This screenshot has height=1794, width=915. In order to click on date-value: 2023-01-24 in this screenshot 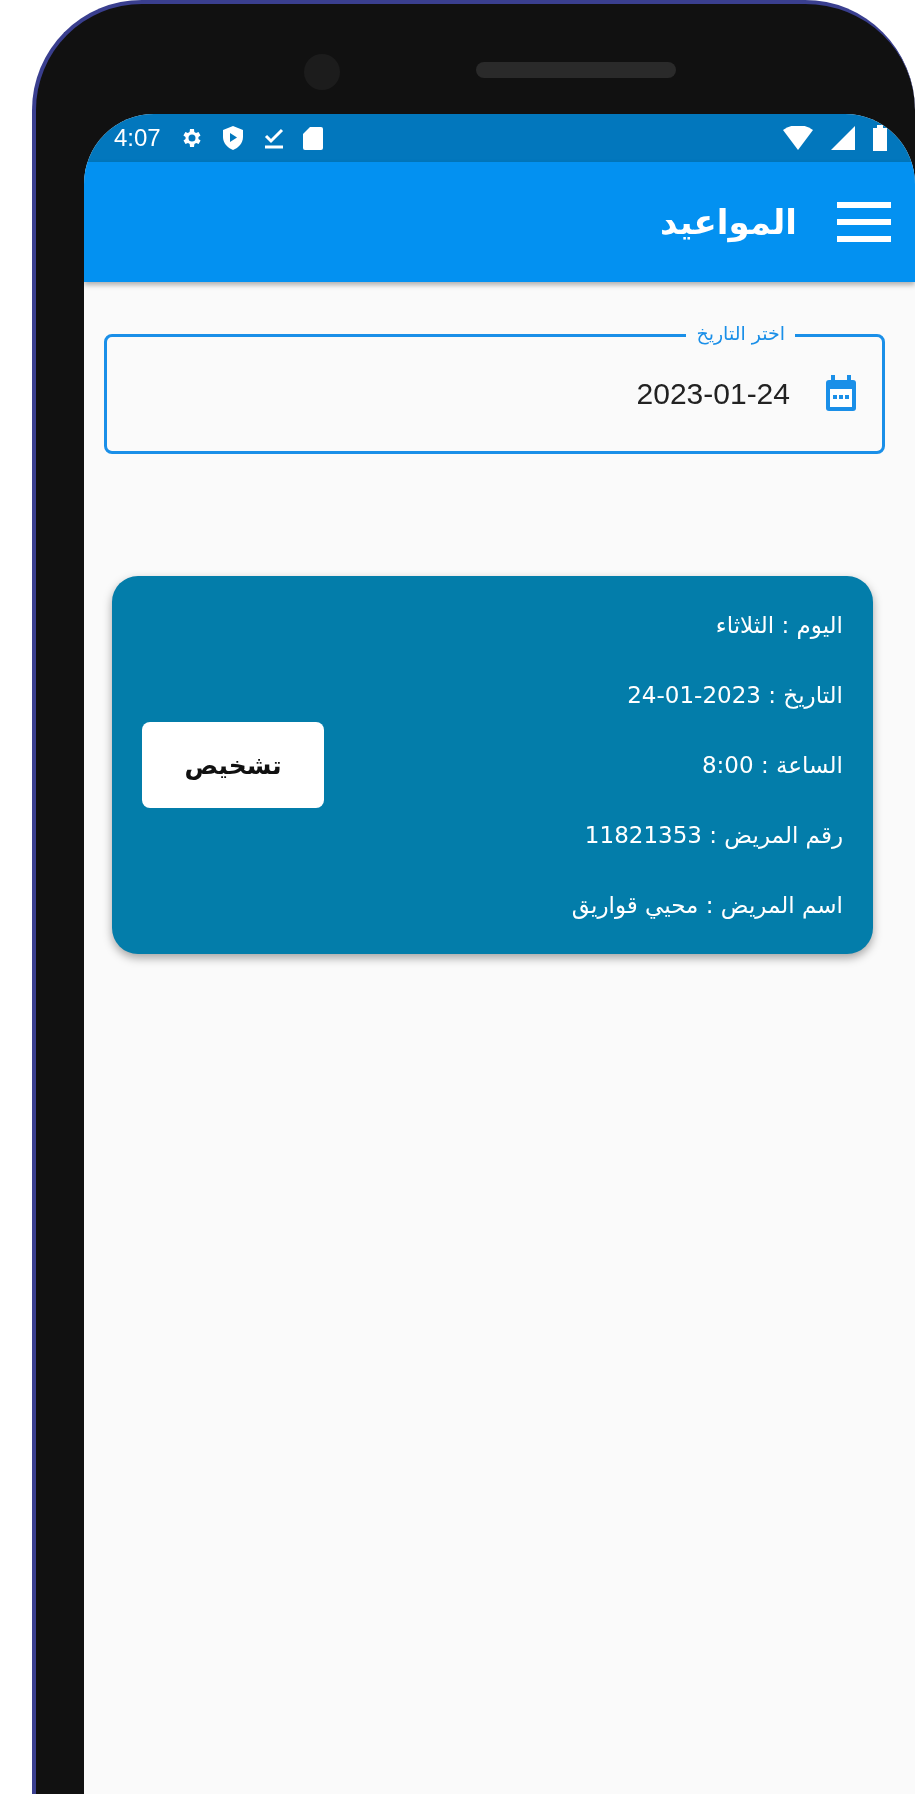, I will do `click(713, 394)`.